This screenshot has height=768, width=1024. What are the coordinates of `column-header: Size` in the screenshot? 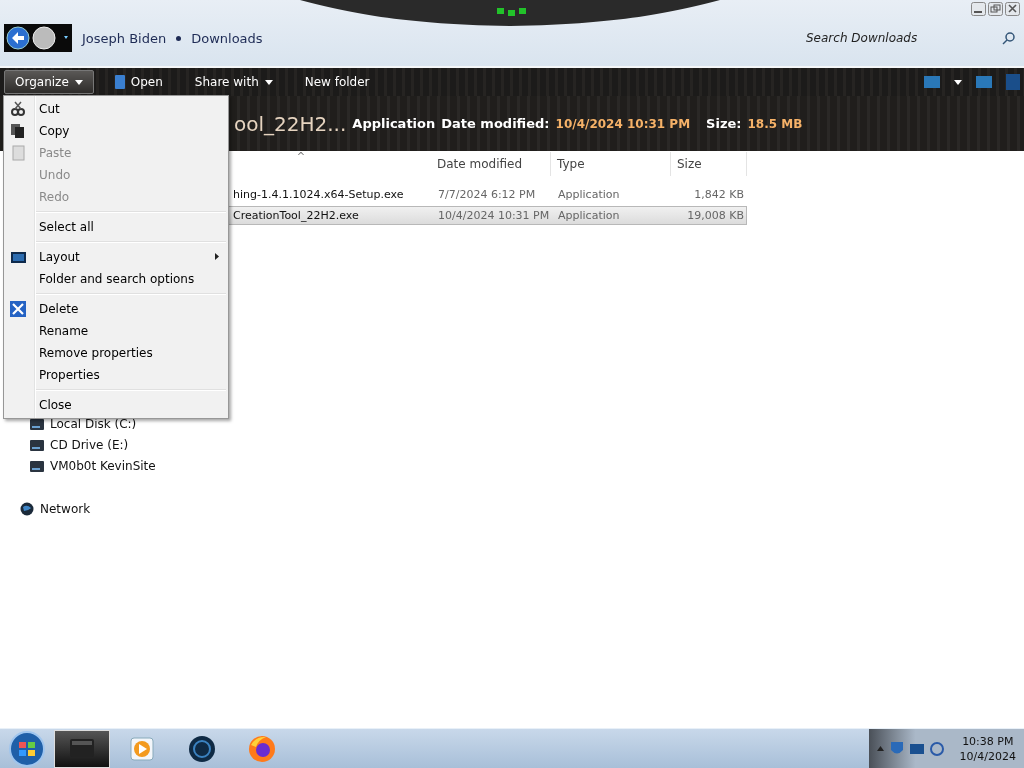 It's located at (709, 164).